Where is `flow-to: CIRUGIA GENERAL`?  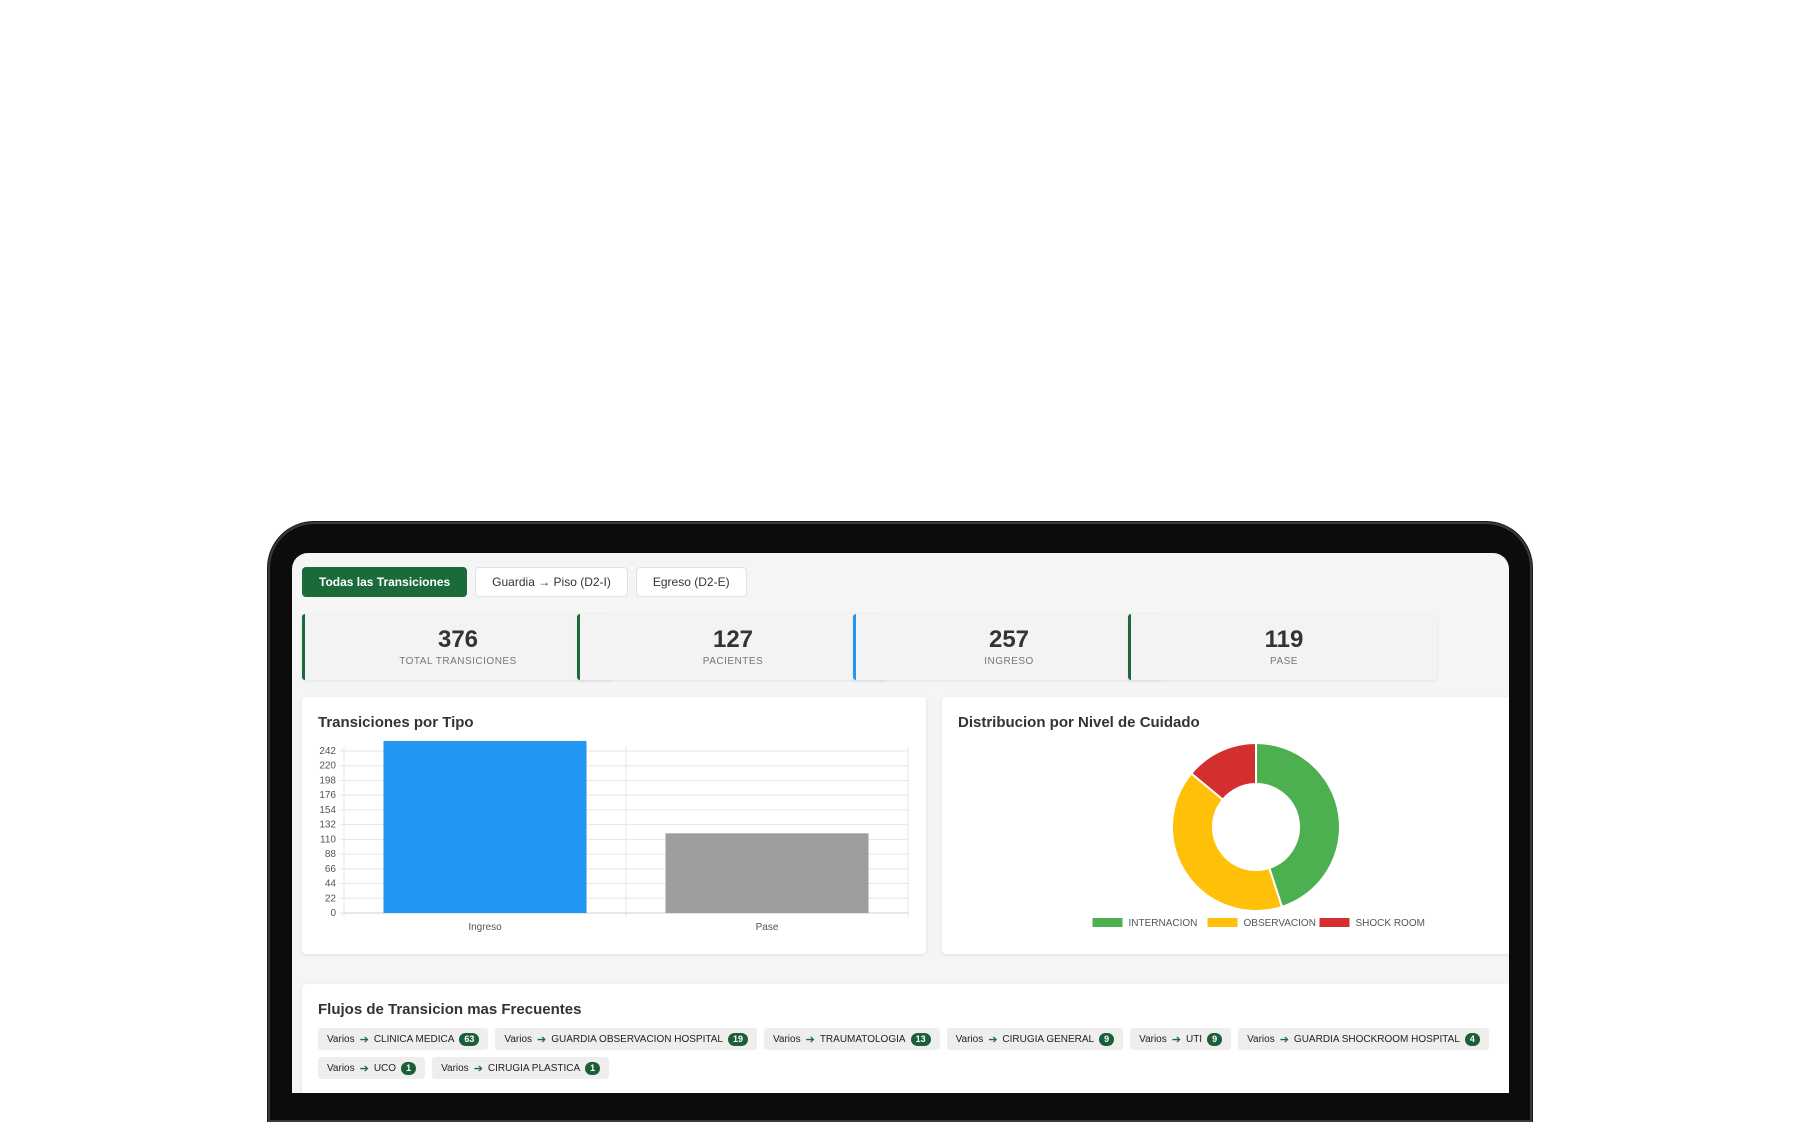
flow-to: CIRUGIA GENERAL is located at coordinates (1048, 1039).